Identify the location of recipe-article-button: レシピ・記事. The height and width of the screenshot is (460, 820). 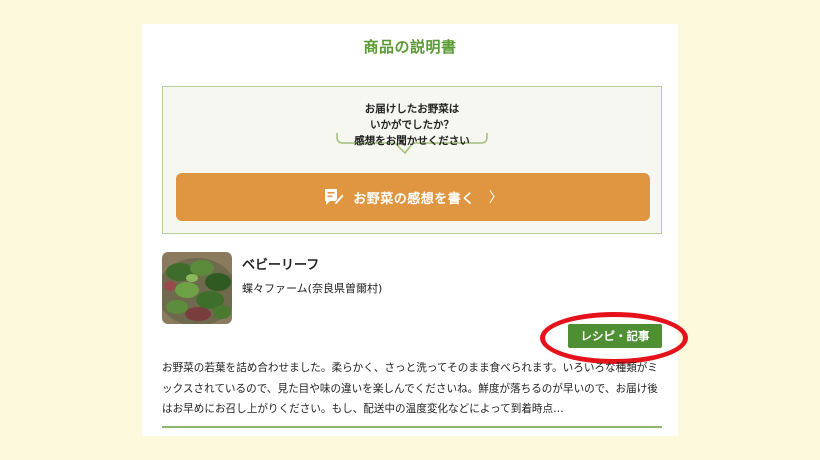
(615, 336).